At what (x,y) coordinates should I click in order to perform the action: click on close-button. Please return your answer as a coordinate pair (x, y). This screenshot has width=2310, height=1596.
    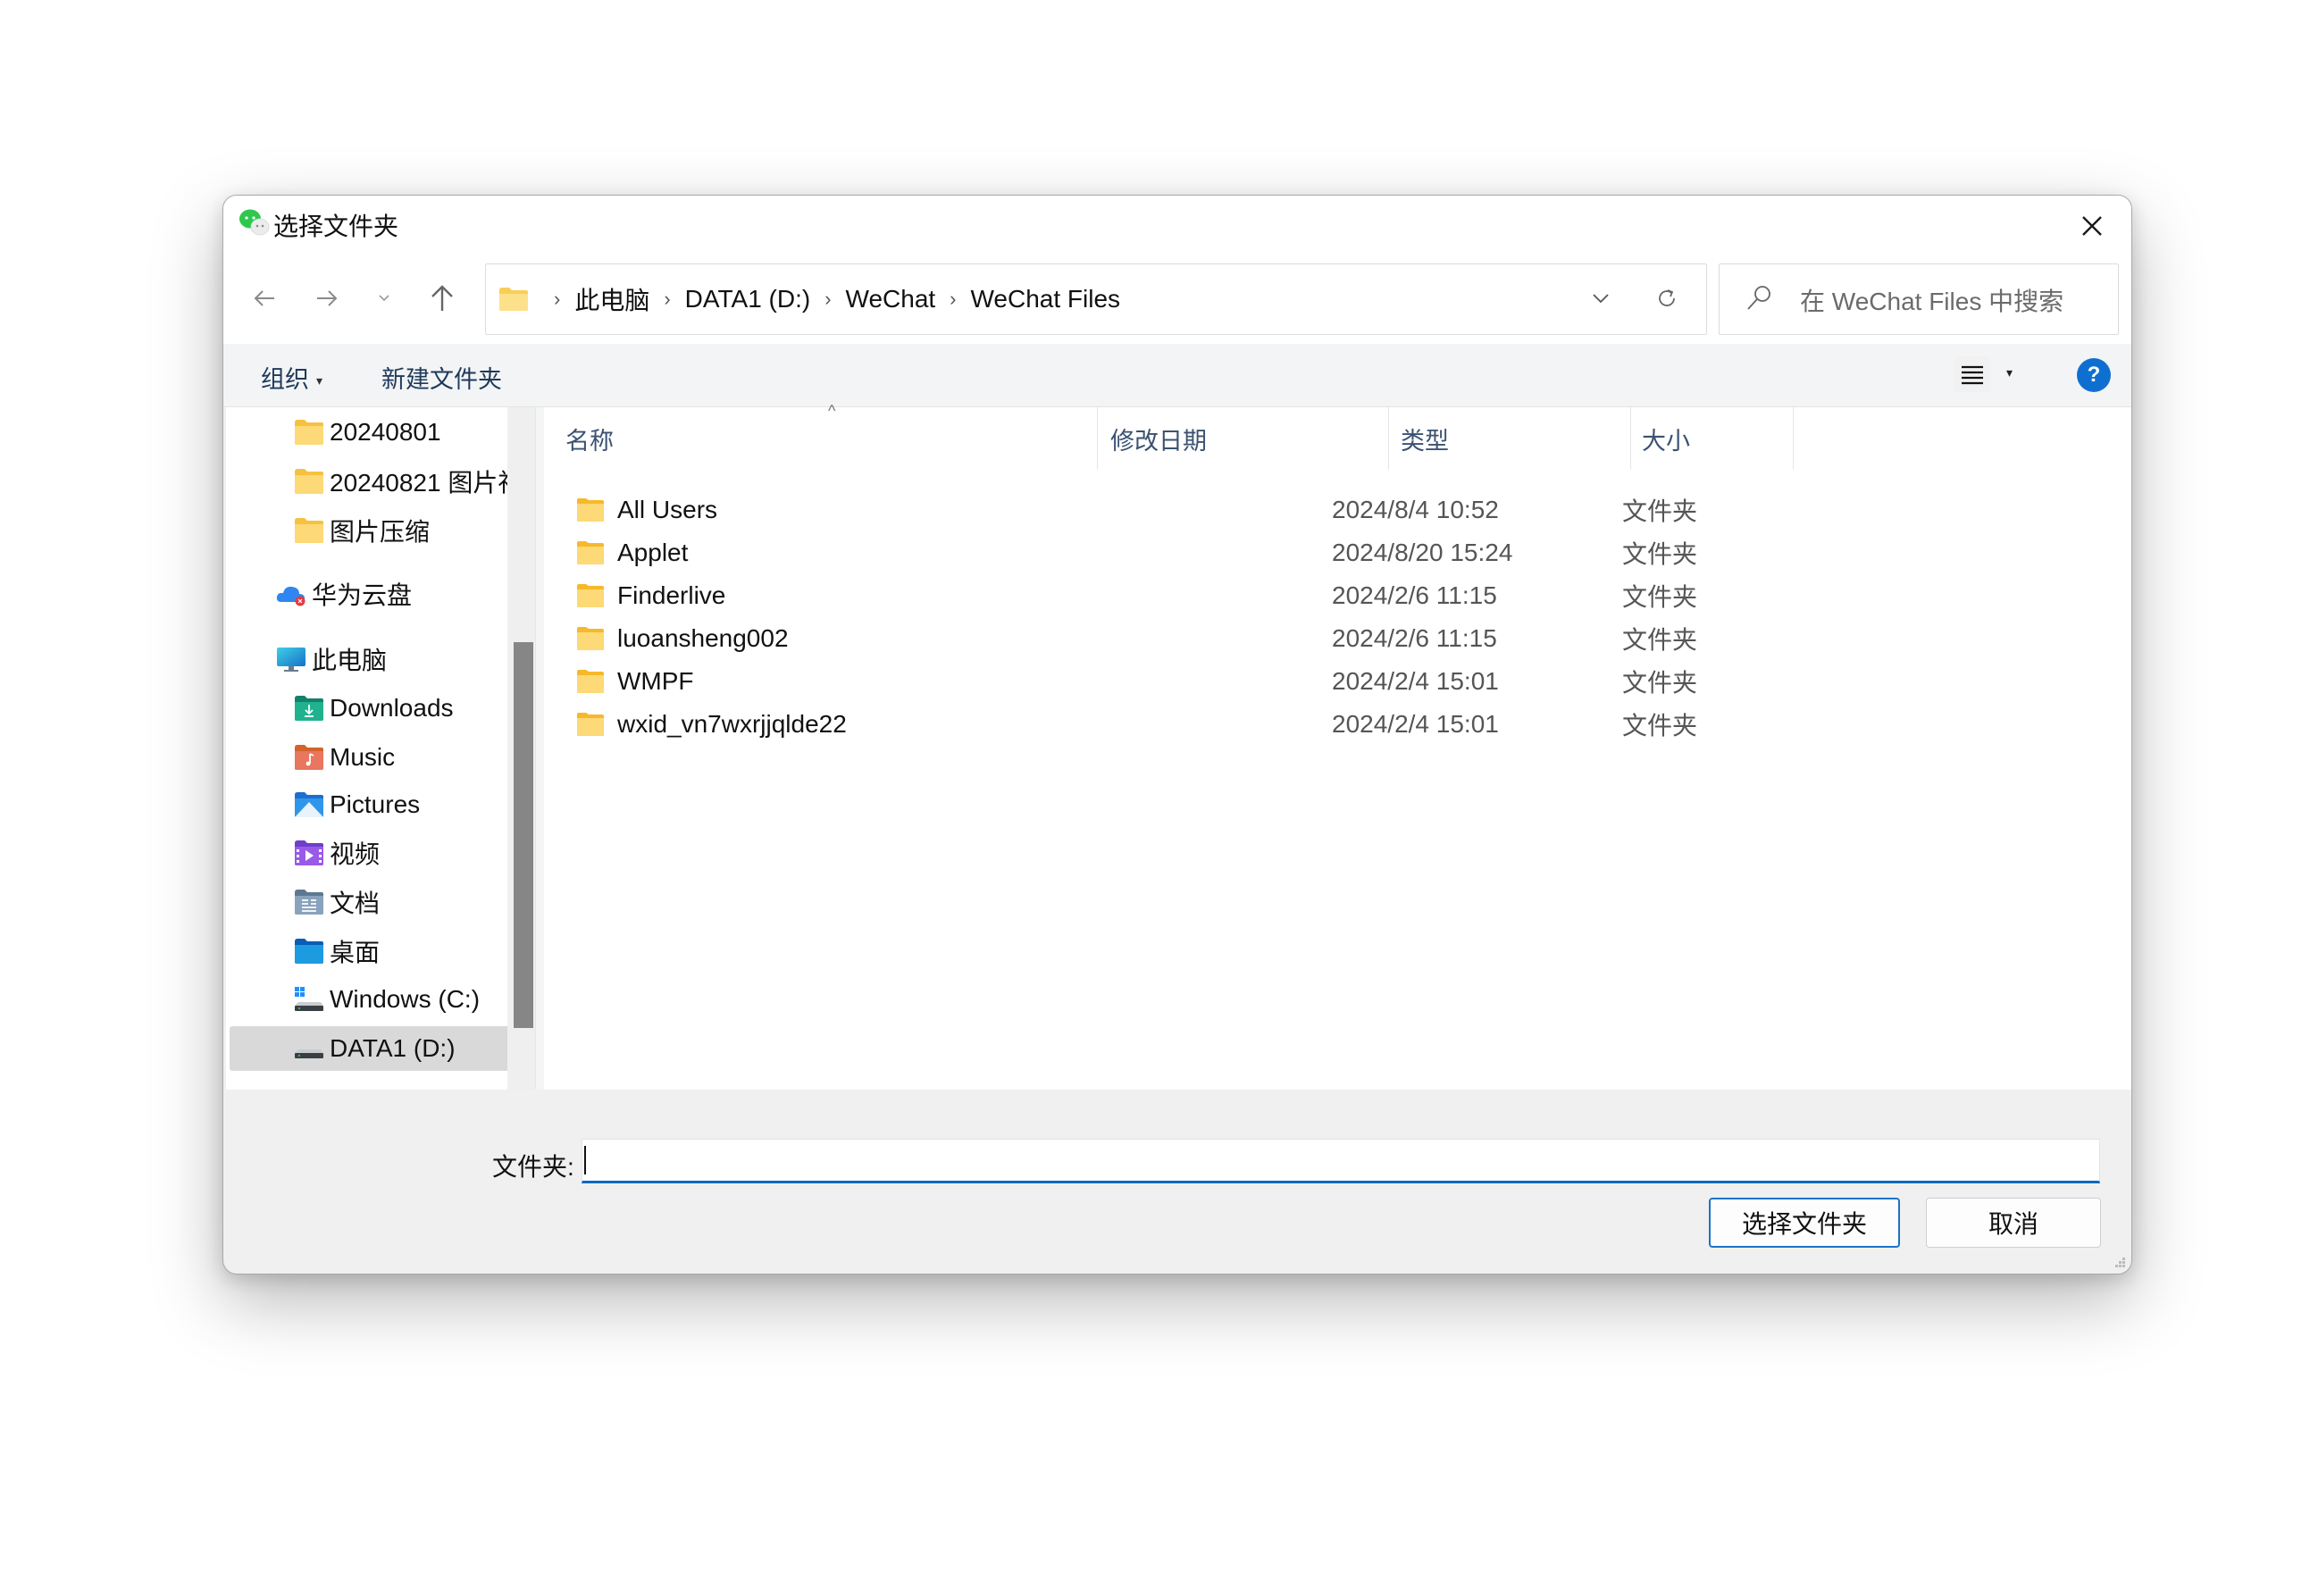
    Looking at the image, I should click on (2092, 226).